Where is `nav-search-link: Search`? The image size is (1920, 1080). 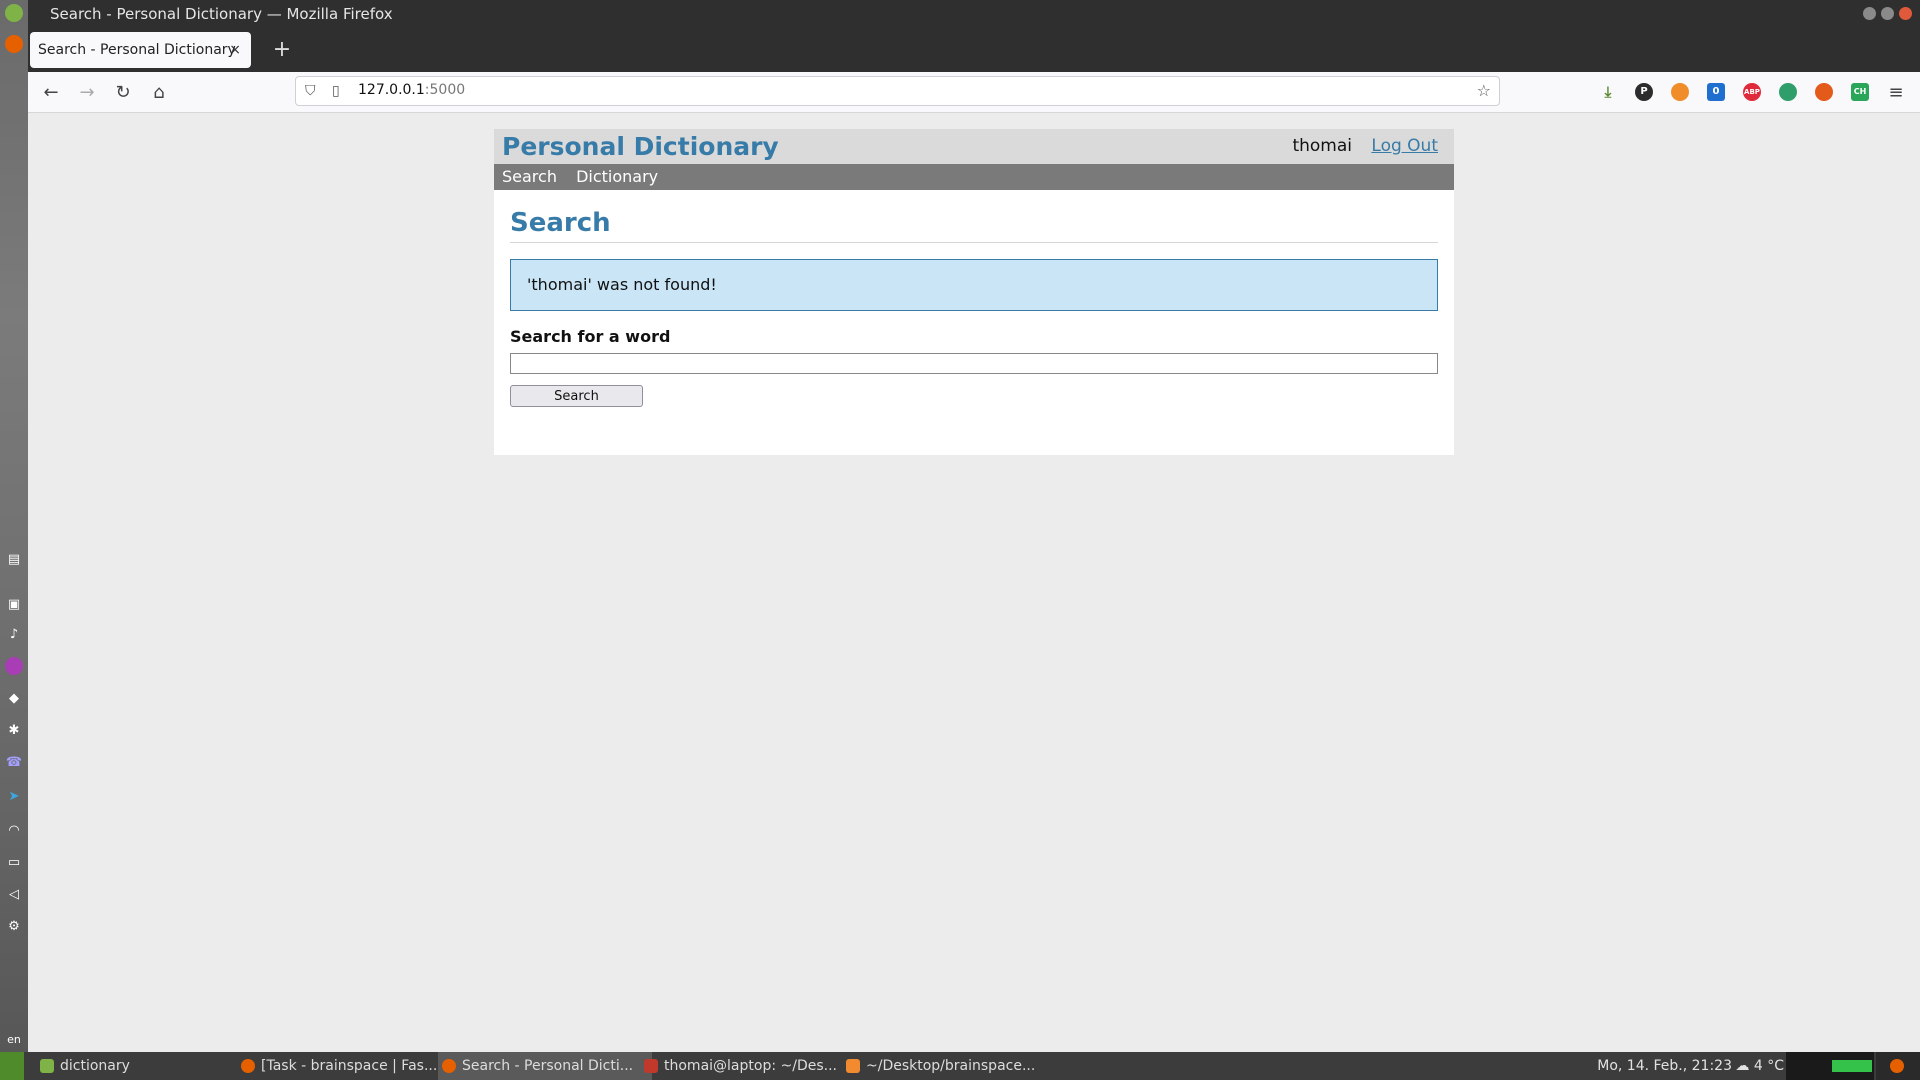 nav-search-link: Search is located at coordinates (529, 176).